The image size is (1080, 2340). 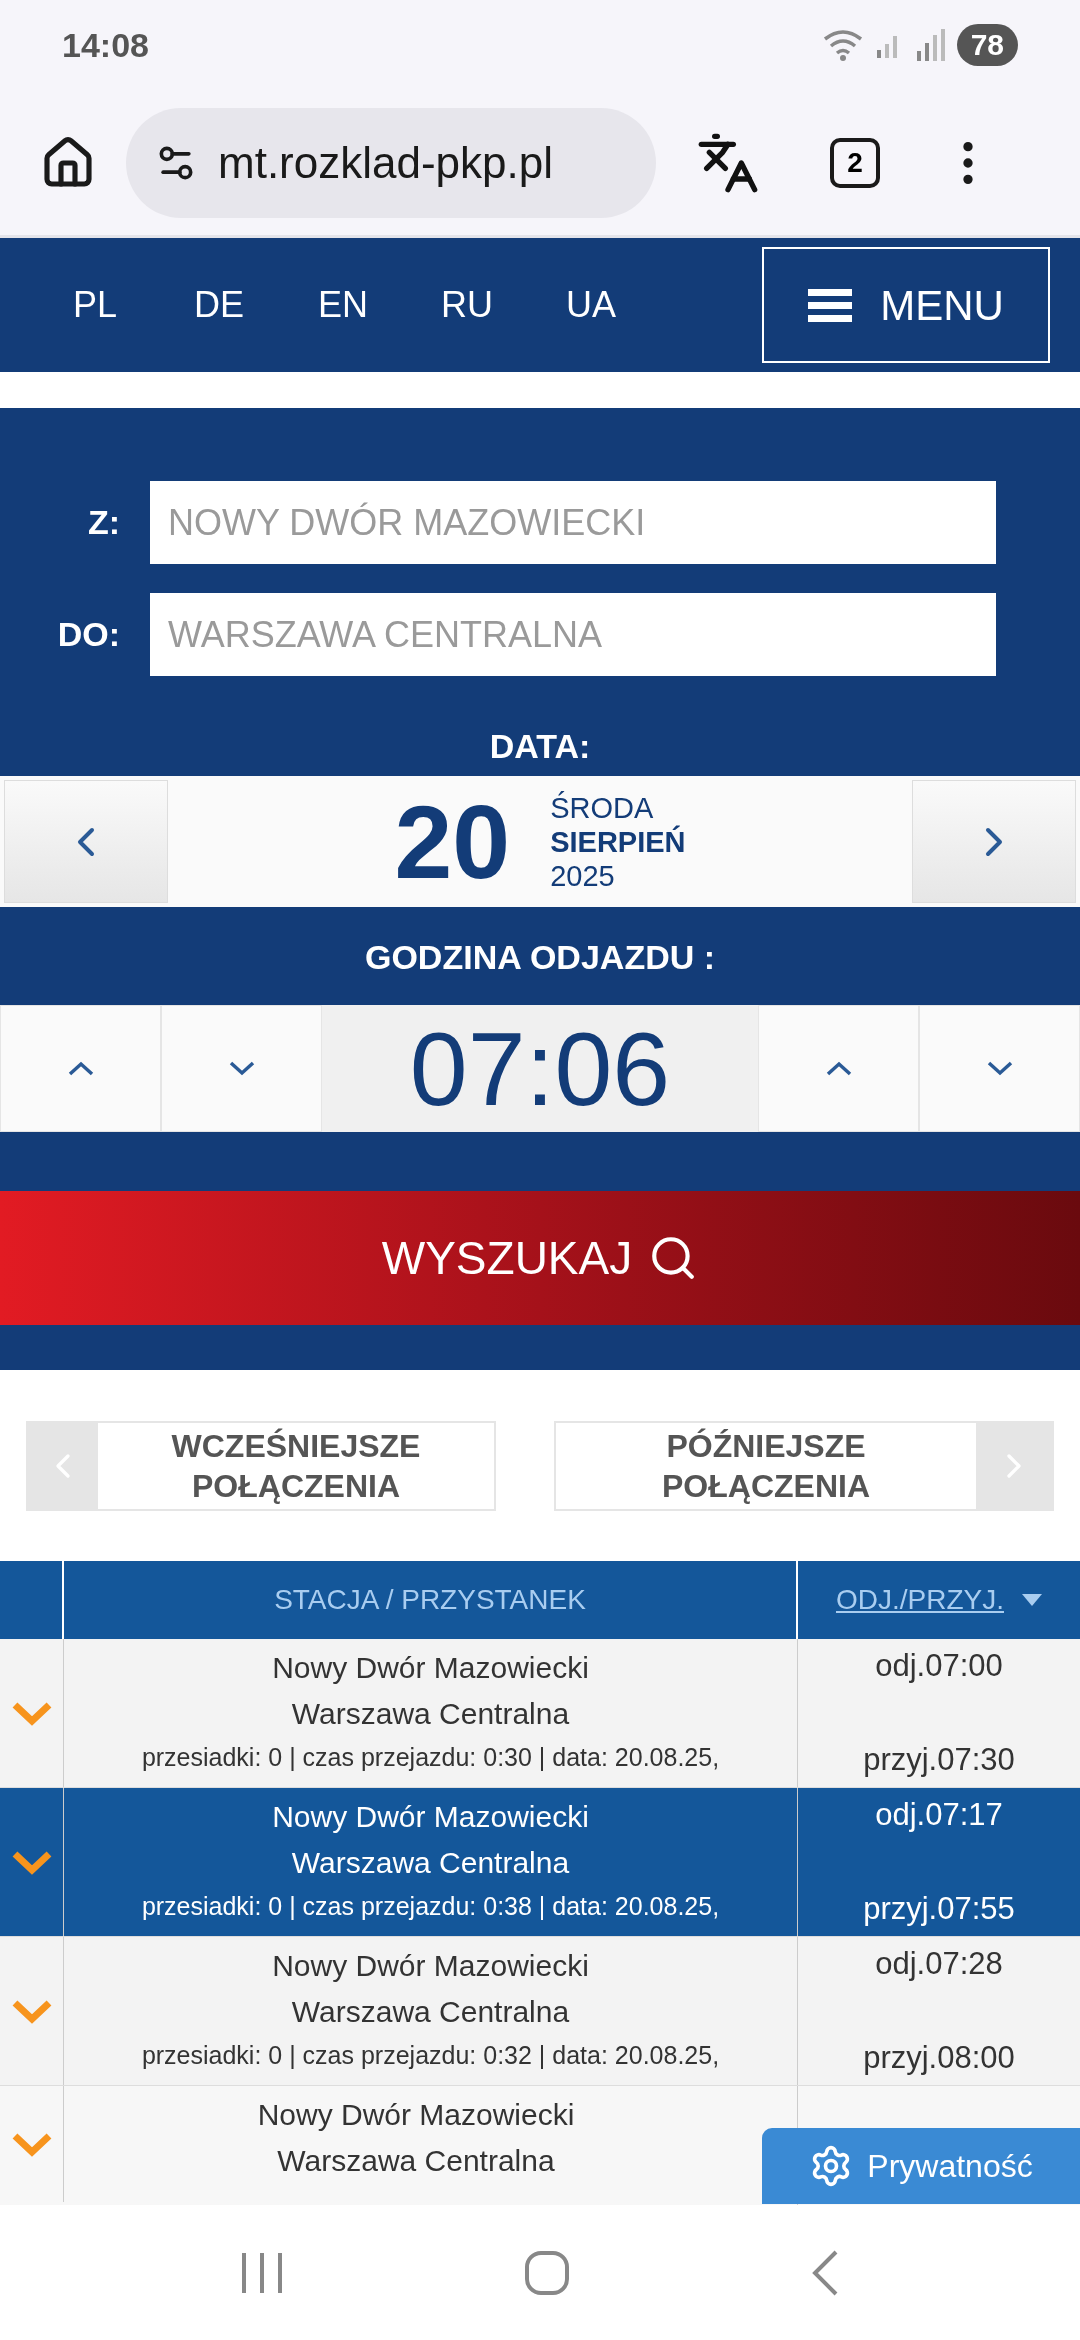 I want to click on menu-button: MENU, so click(x=906, y=305).